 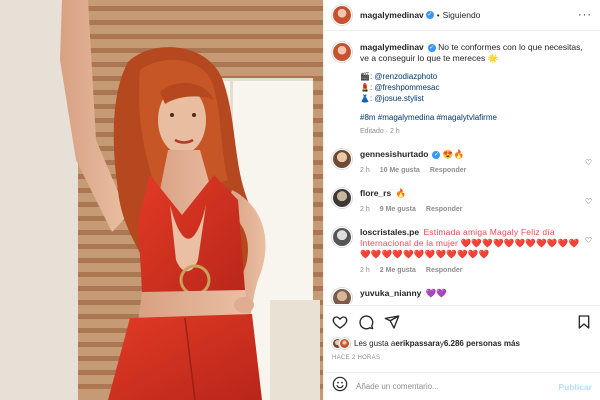 What do you see at coordinates (375, 193) in the screenshot?
I see `comment-username: flore_rs` at bounding box center [375, 193].